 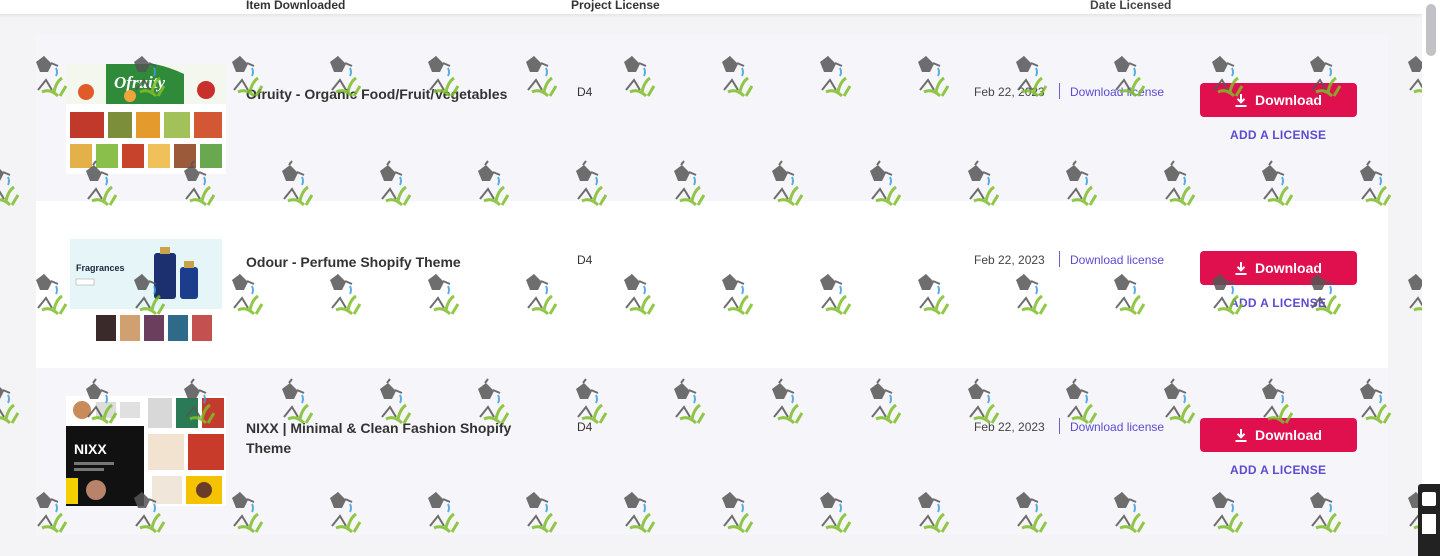 I want to click on widget-panel, so click(x=1429, y=524).